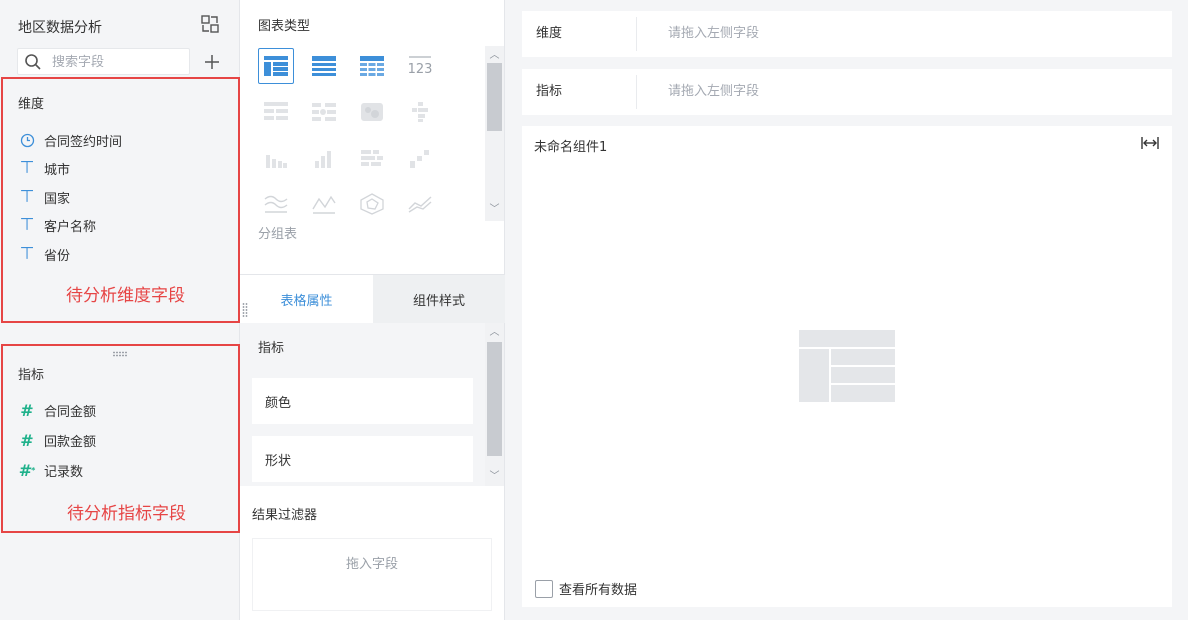  I want to click on selected-chart-type-label: 分组表, so click(278, 234).